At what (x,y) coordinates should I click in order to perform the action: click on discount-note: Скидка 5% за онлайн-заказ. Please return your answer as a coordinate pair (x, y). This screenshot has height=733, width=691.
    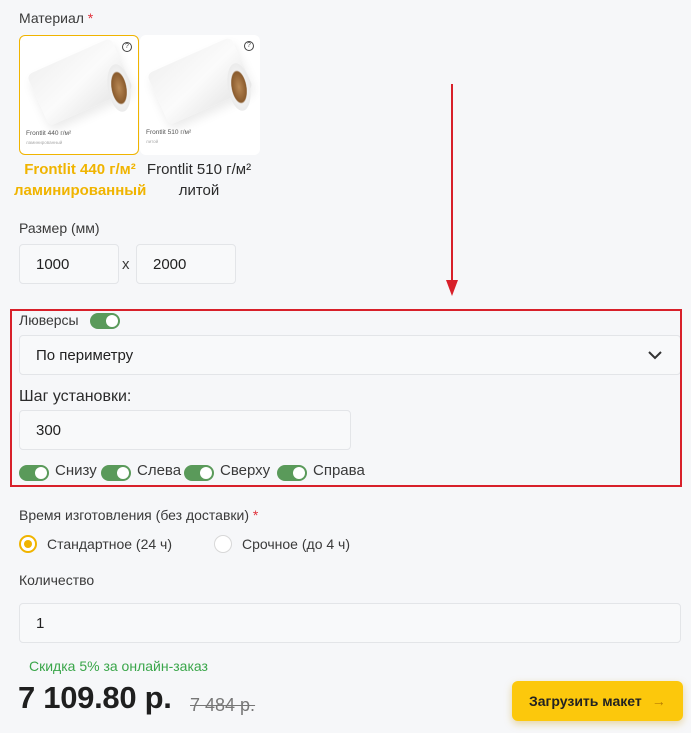
    Looking at the image, I should click on (118, 666).